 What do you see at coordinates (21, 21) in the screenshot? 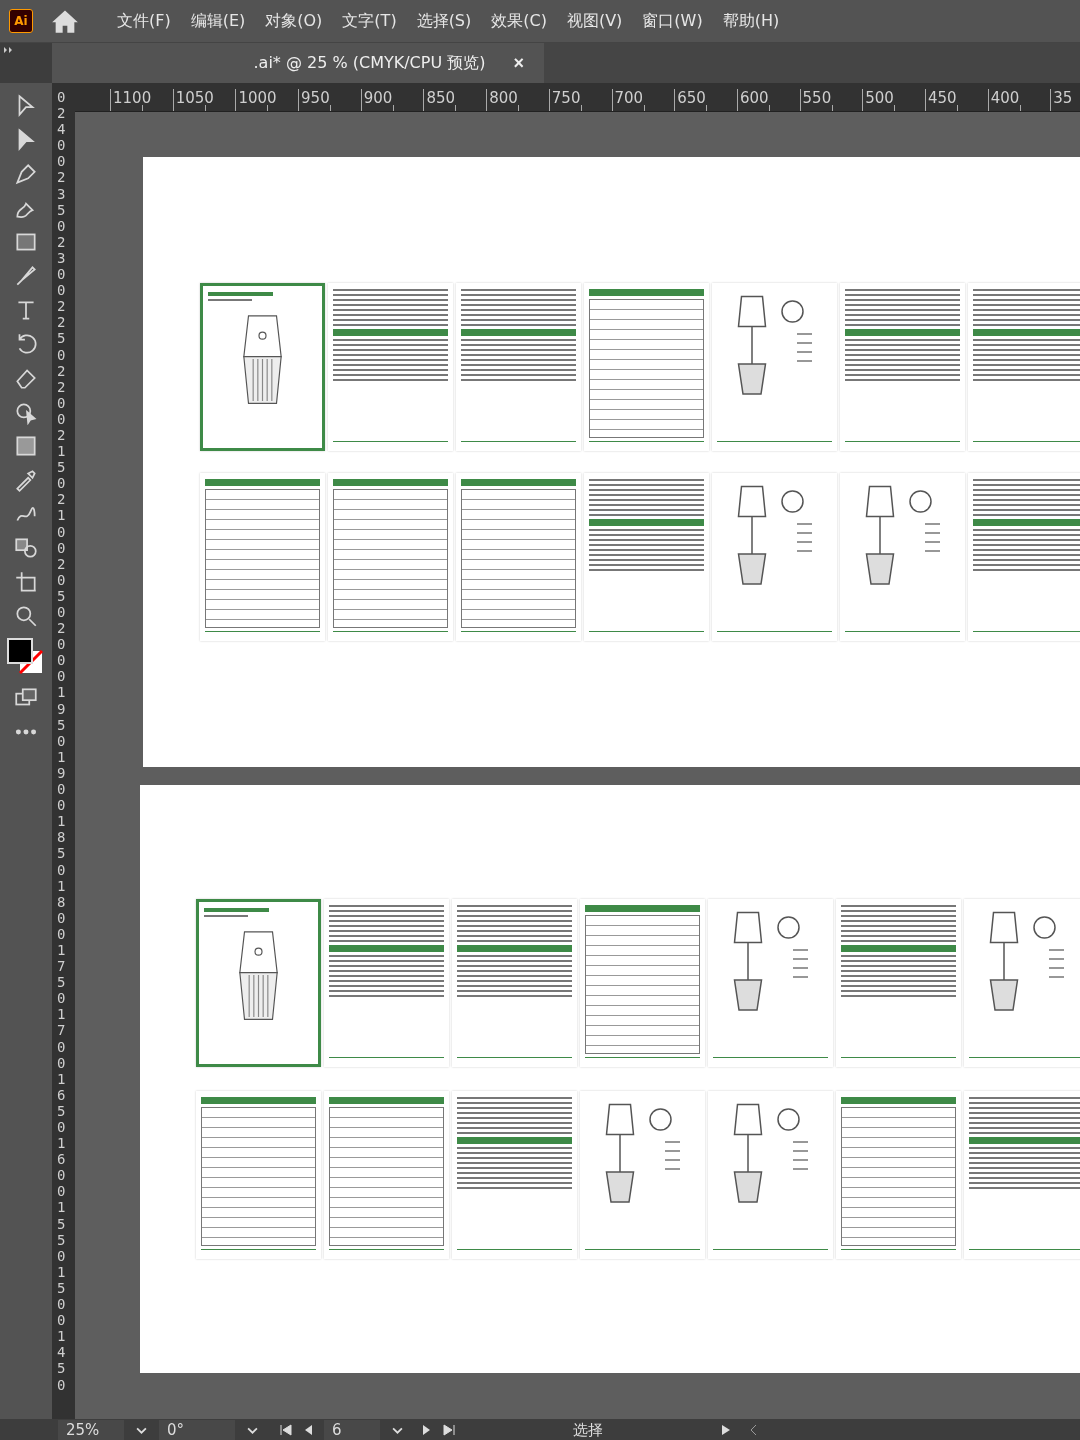
I see `app-logo: Ai` at bounding box center [21, 21].